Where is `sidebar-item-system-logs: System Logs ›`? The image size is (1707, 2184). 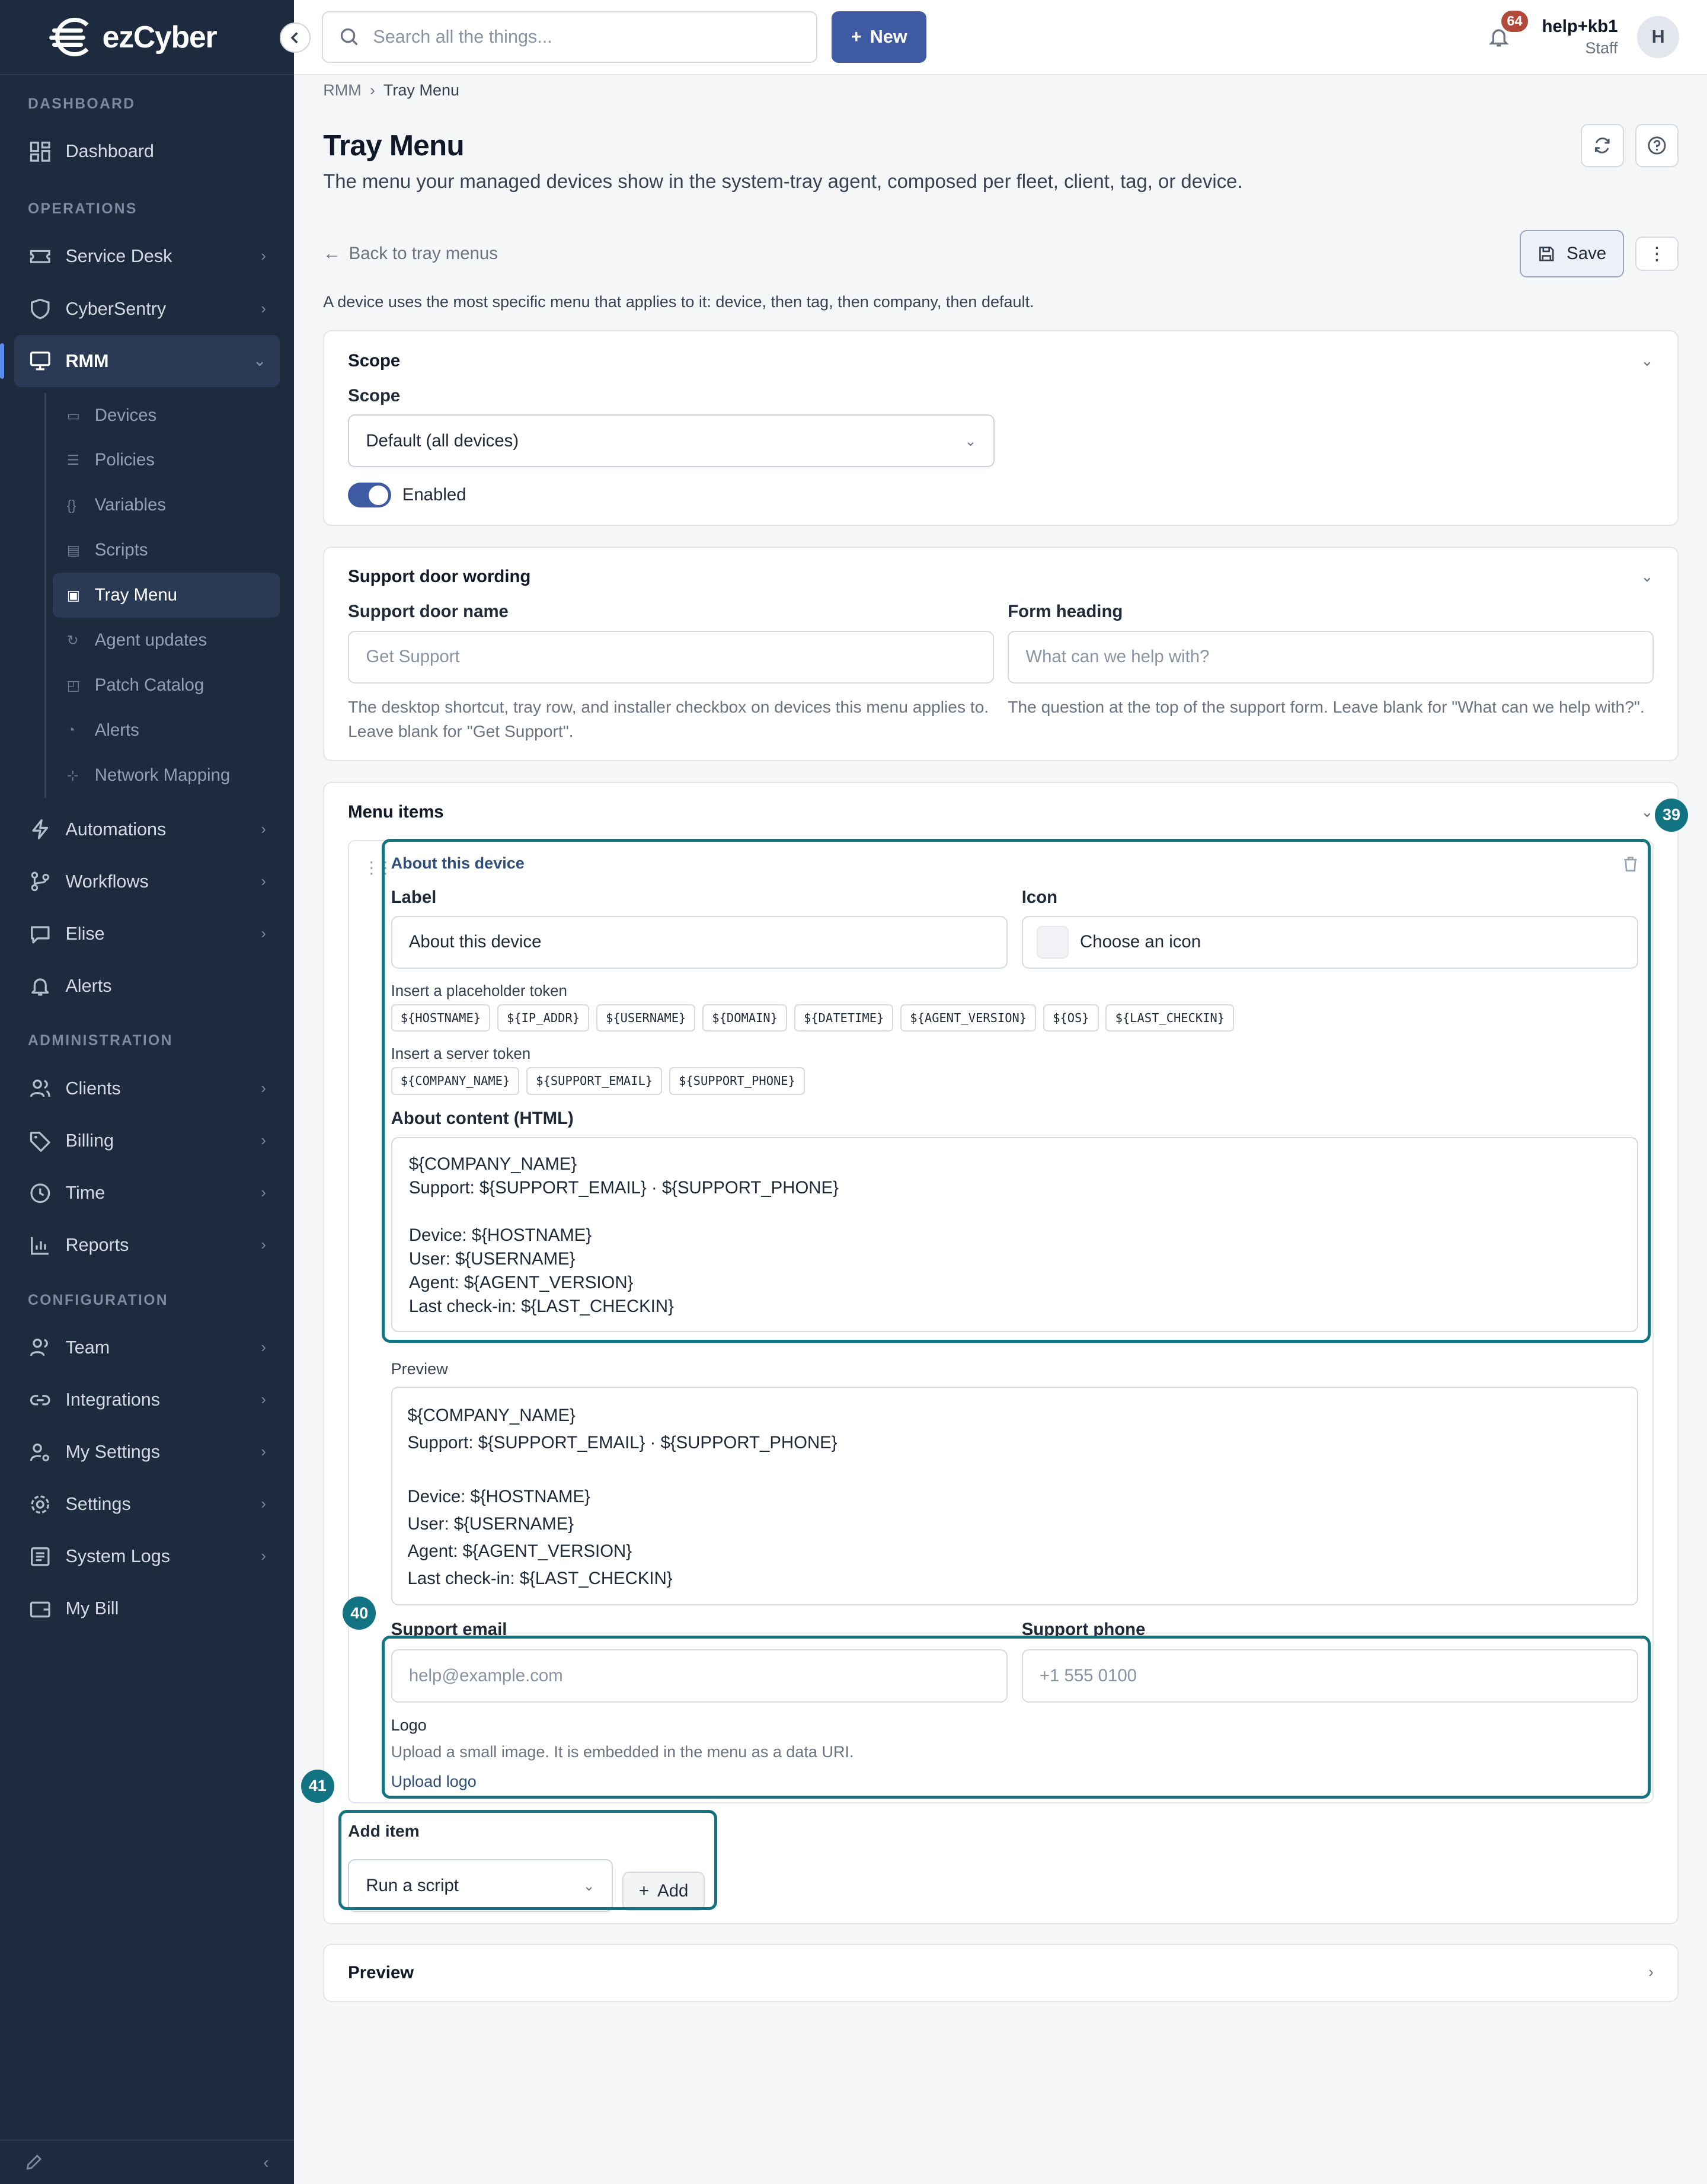
sidebar-item-system-logs: System Logs › is located at coordinates (147, 1557).